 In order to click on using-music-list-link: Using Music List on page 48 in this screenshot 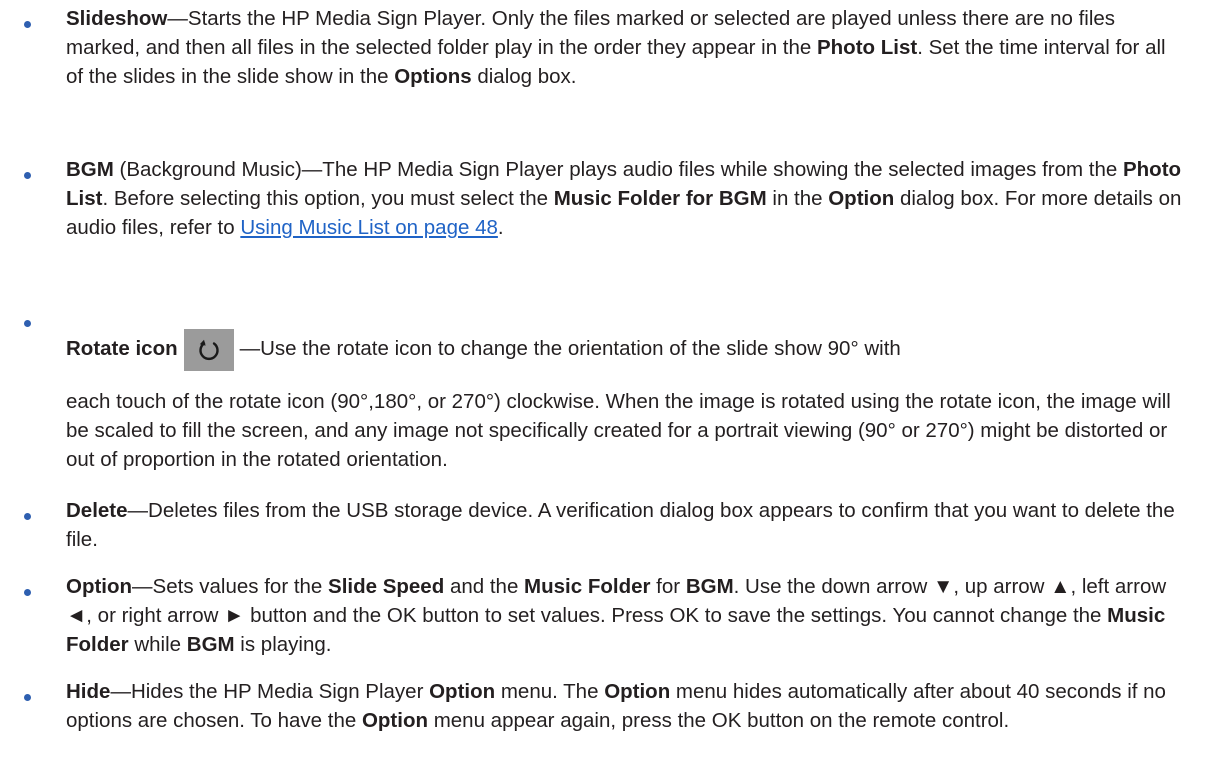, I will do `click(369, 227)`.